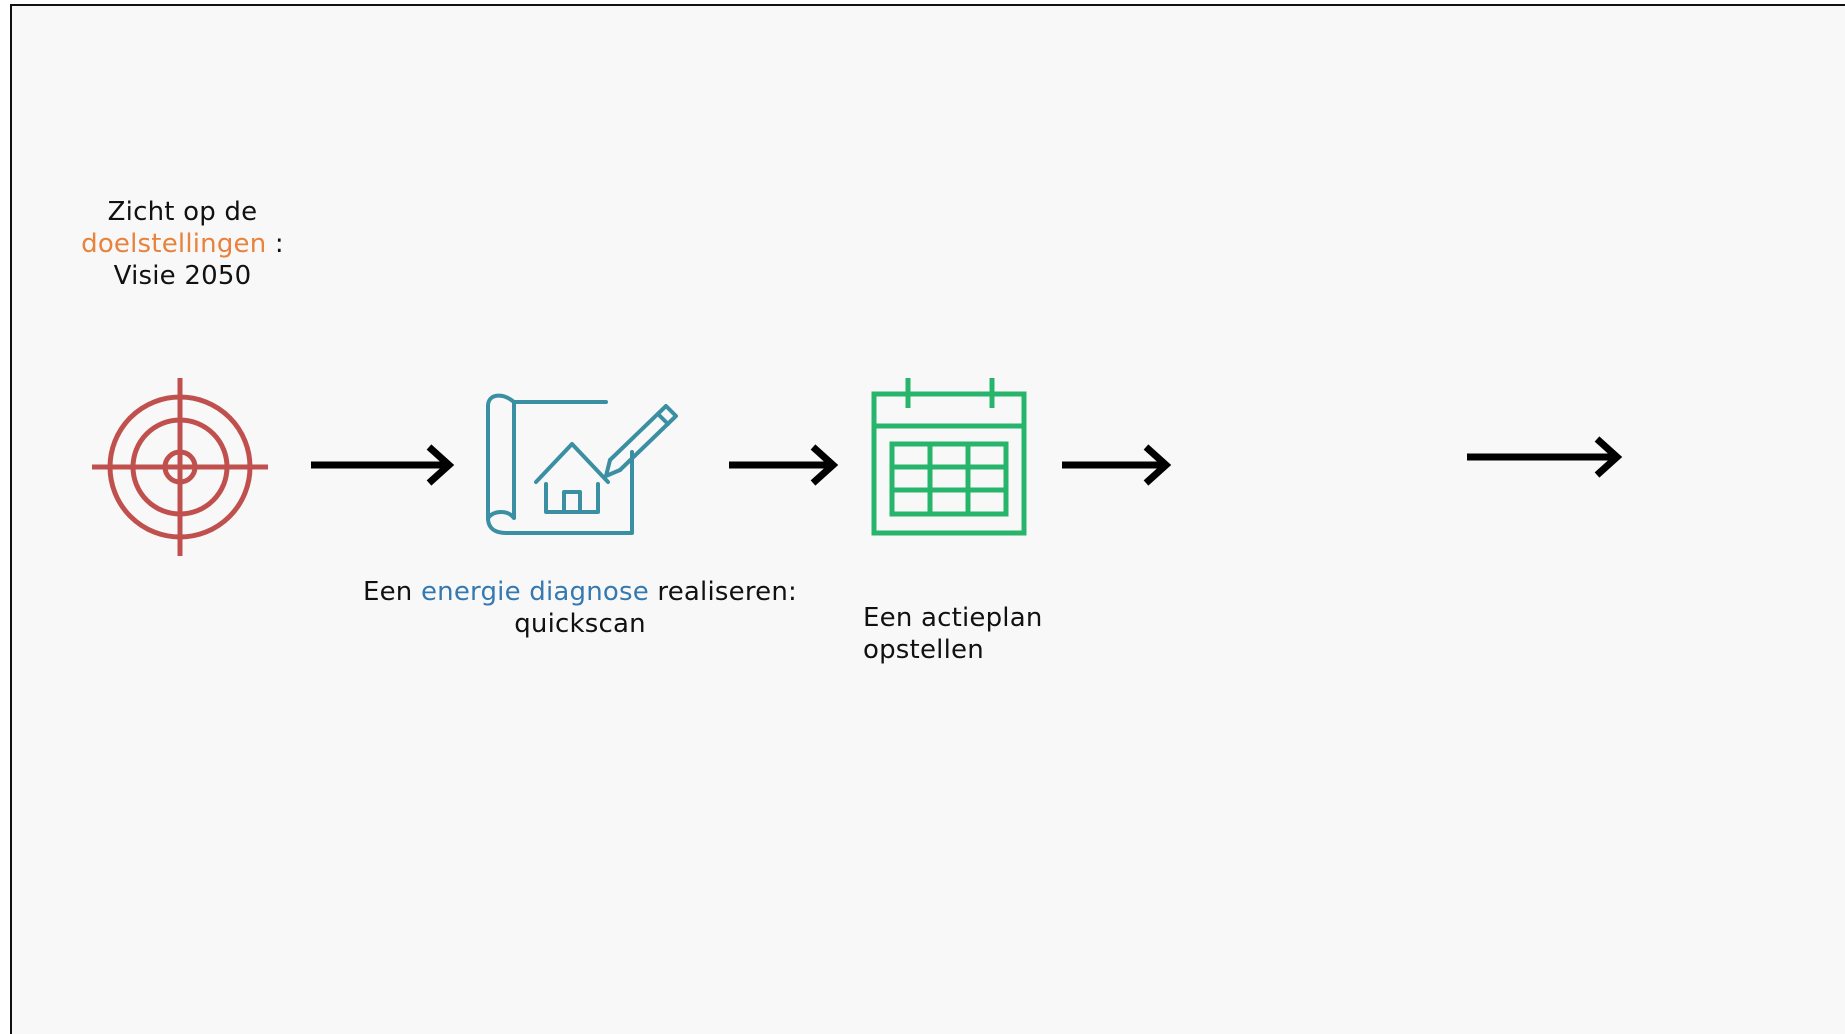  I want to click on step1-caption-line2: doelstellingen :, so click(182, 244).